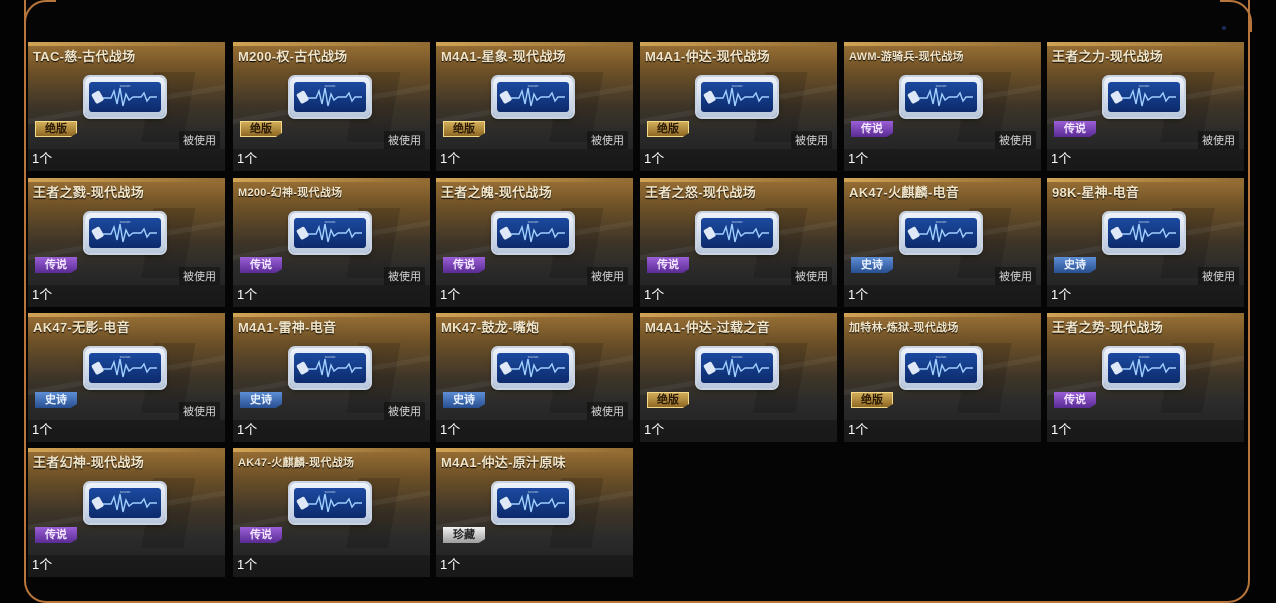 The image size is (1276, 603). What do you see at coordinates (126, 242) in the screenshot?
I see `item-card: 王者之戮-现代战场 SOUND 传说 被使用 1个` at bounding box center [126, 242].